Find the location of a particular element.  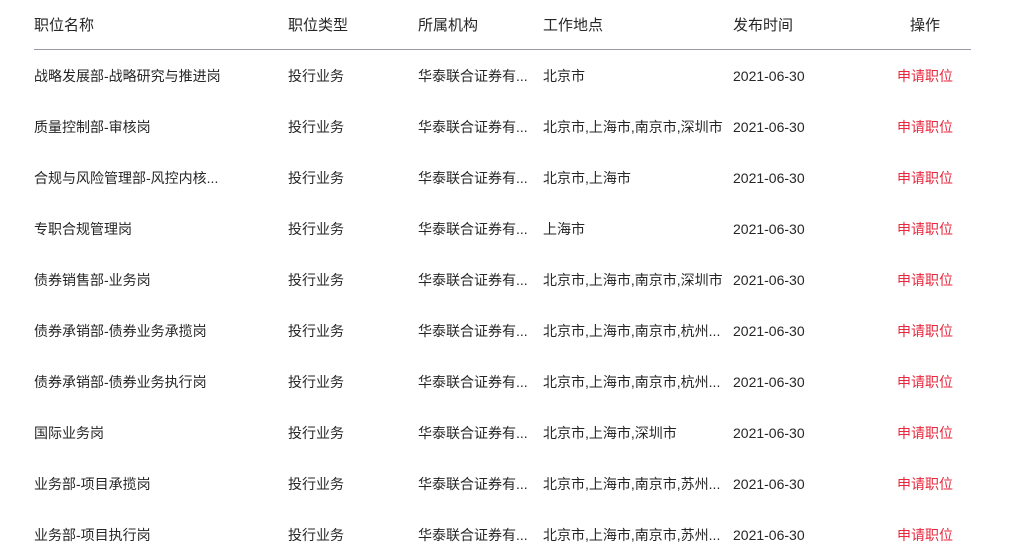

table-row: 专职合规管理岗投行业务华泰联合证券有...上海市2021-06-30申请职位 is located at coordinates (502, 228).